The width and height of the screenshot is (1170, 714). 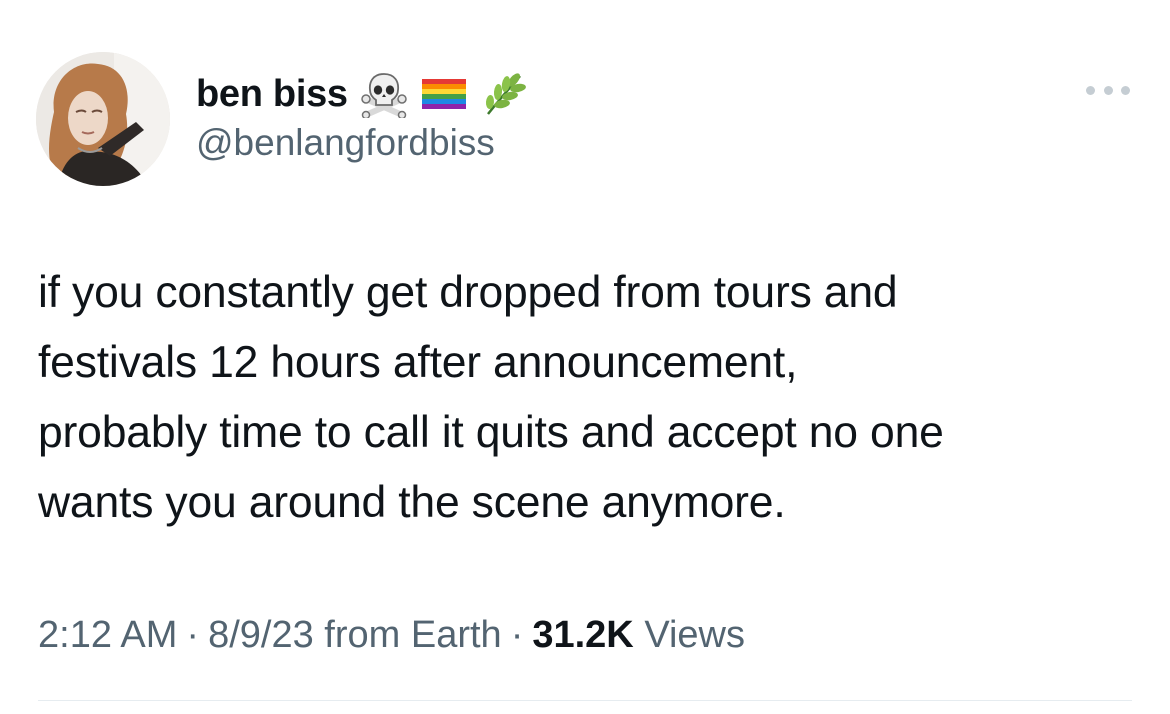 What do you see at coordinates (505, 94) in the screenshot?
I see `herb-icon` at bounding box center [505, 94].